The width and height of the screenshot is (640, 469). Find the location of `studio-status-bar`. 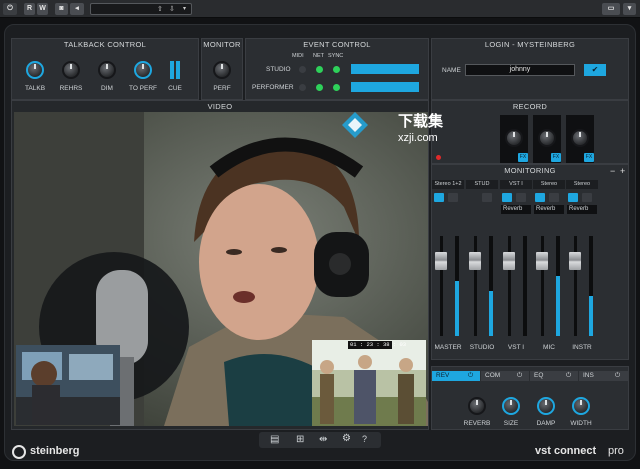

studio-status-bar is located at coordinates (385, 69).